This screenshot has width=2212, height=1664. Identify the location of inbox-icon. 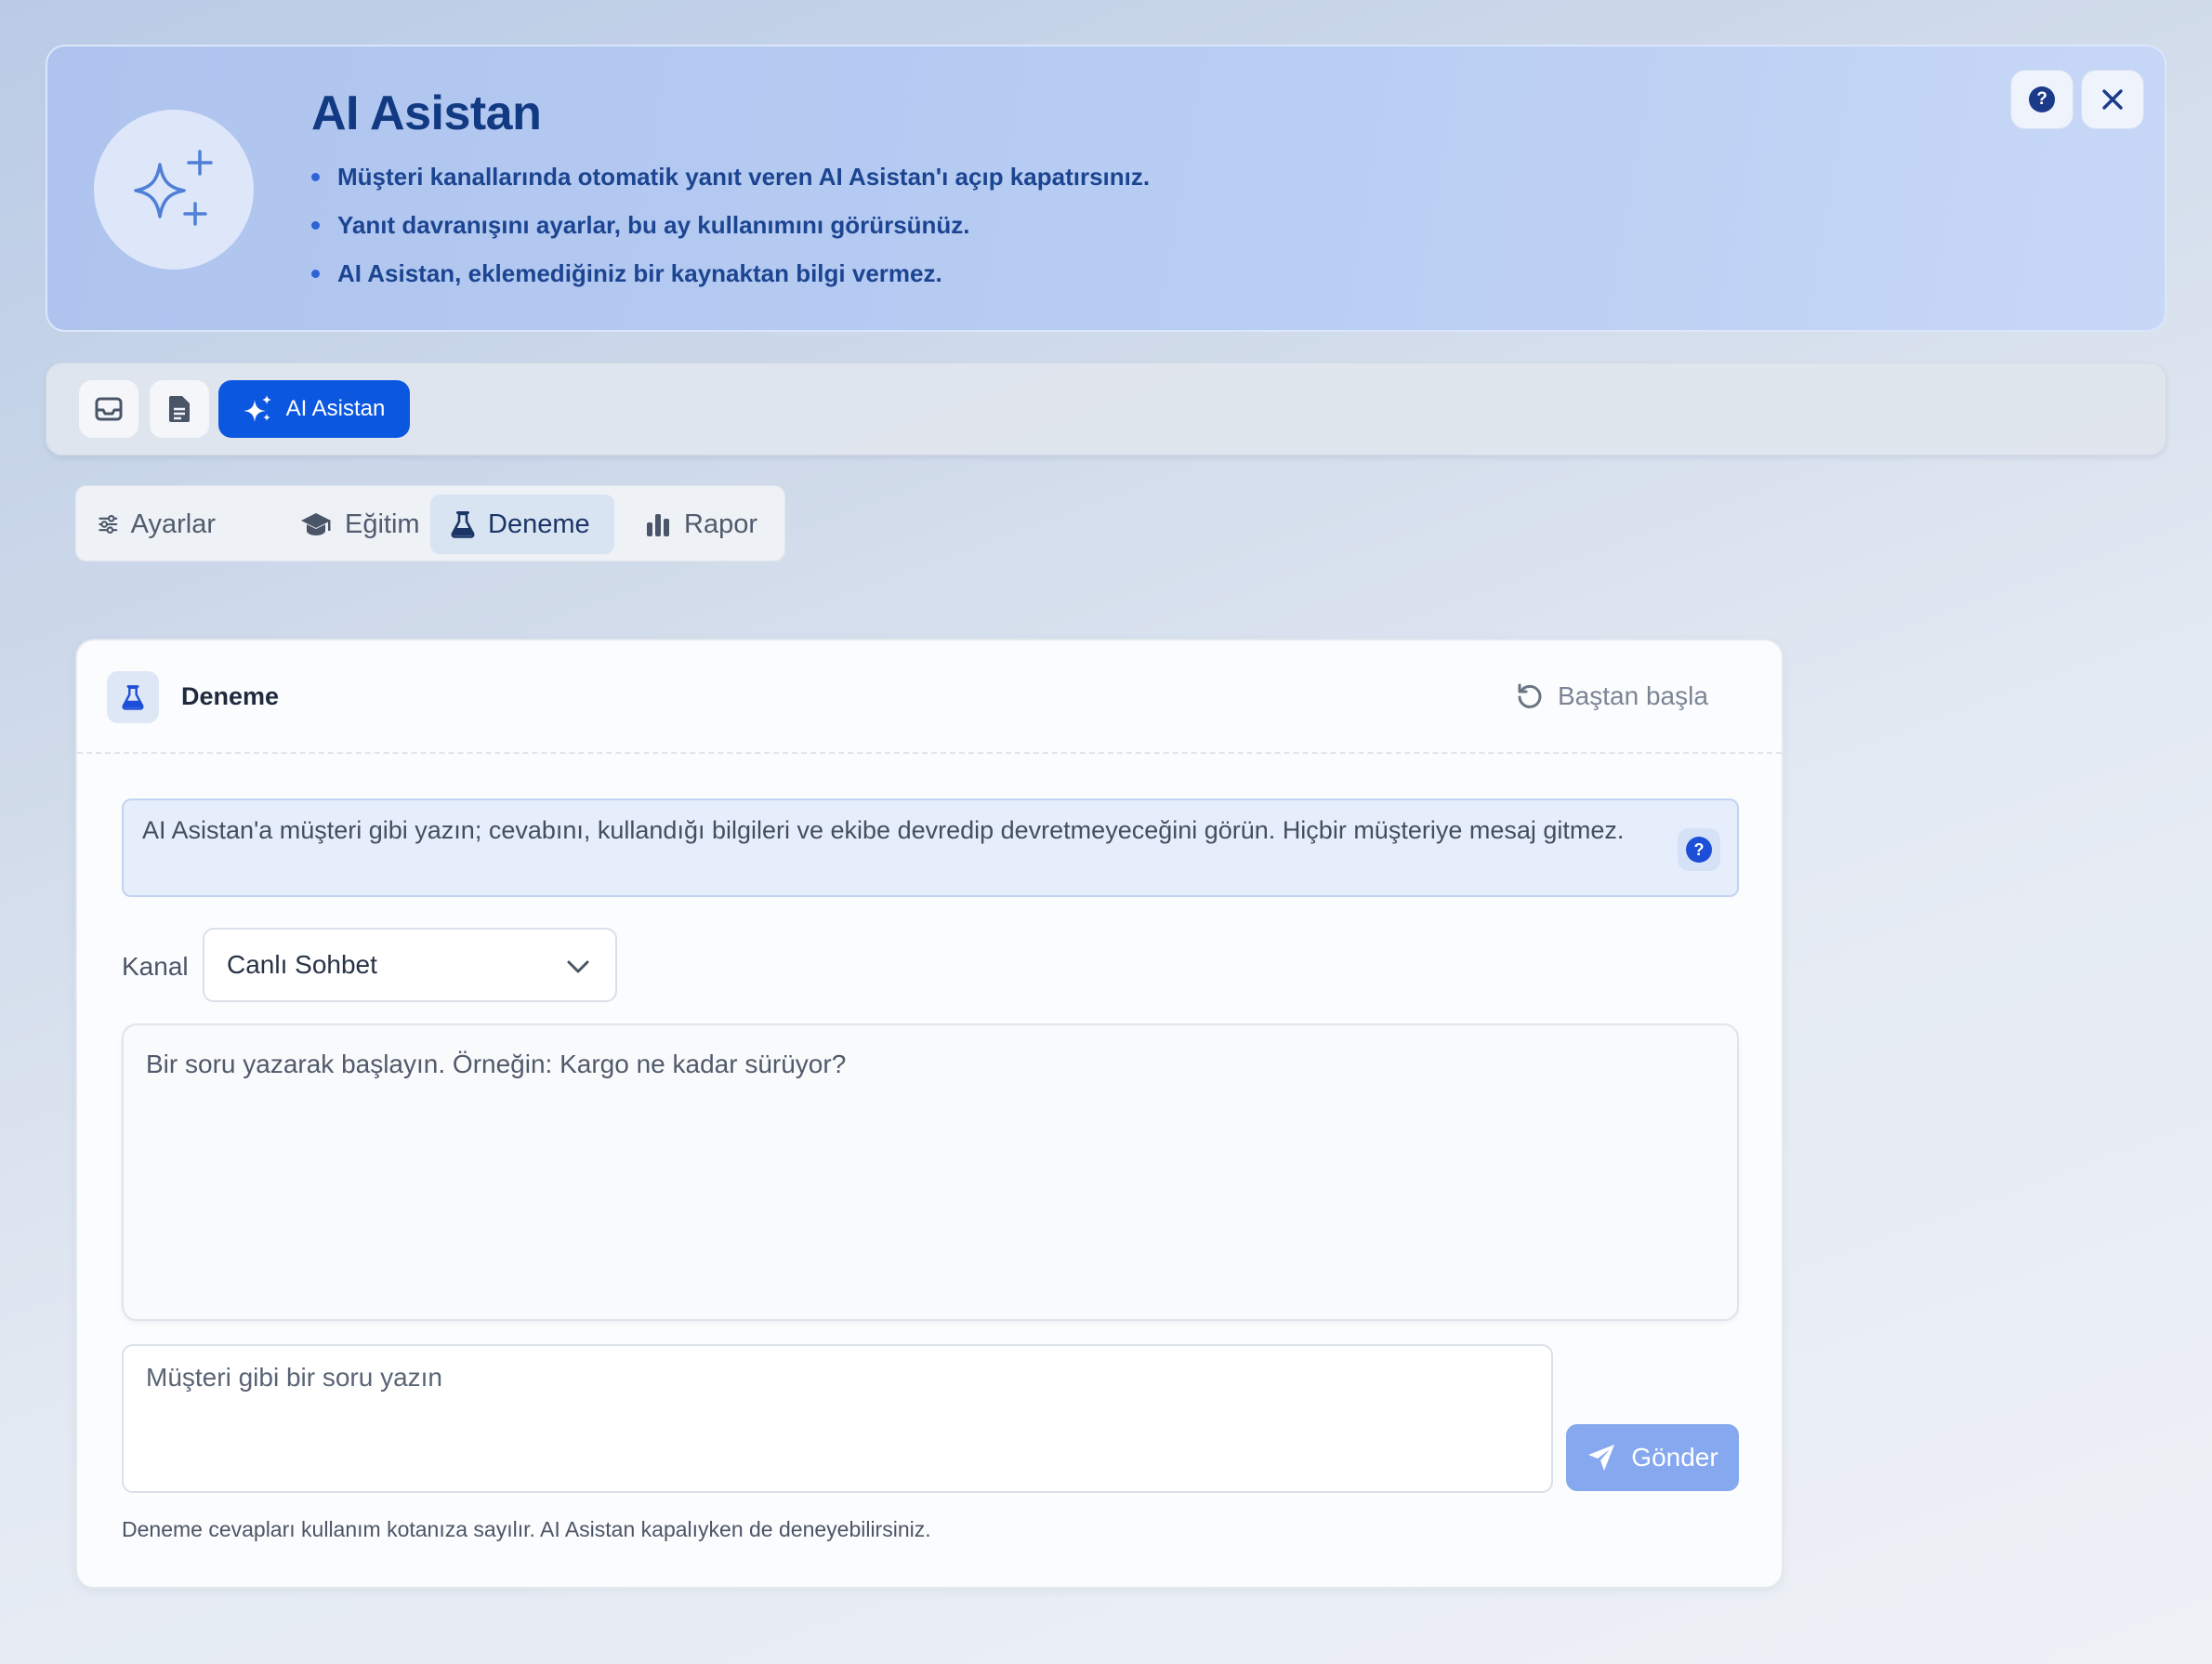
(109, 409).